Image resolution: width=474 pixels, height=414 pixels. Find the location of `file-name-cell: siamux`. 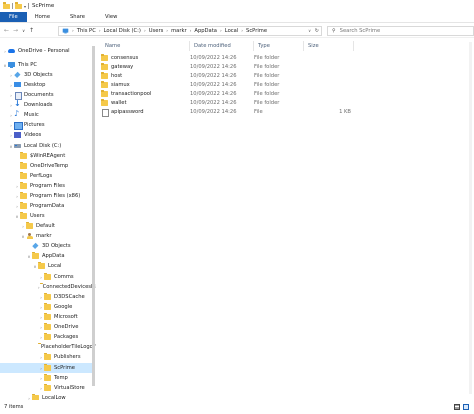

file-name-cell: siamux is located at coordinates (143, 85).